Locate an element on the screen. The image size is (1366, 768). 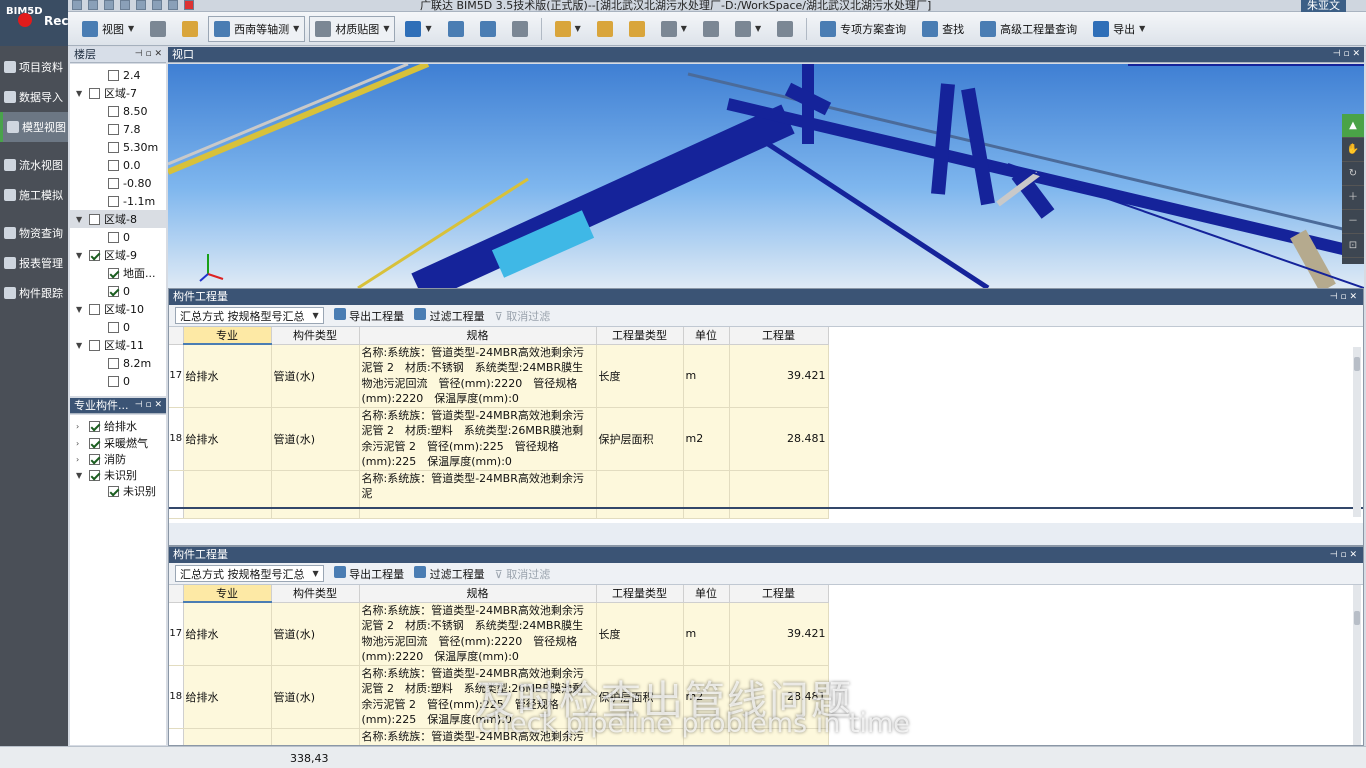
zoom-in-icon: ＋ is located at coordinates (1353, 198).